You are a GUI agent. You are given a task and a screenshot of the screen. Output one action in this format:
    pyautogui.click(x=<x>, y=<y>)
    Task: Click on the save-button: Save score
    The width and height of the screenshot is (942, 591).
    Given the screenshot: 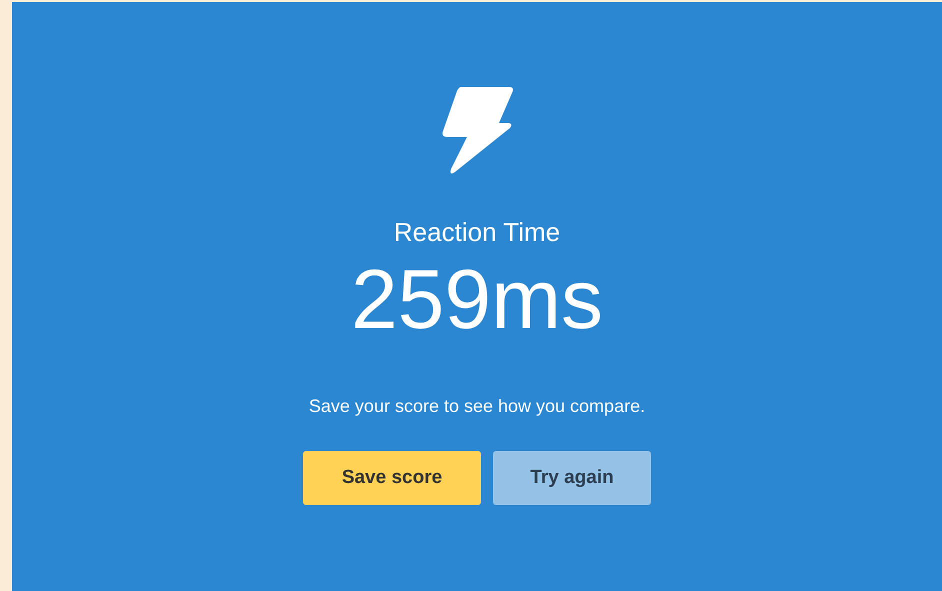 What is the action you would take?
    pyautogui.click(x=392, y=478)
    